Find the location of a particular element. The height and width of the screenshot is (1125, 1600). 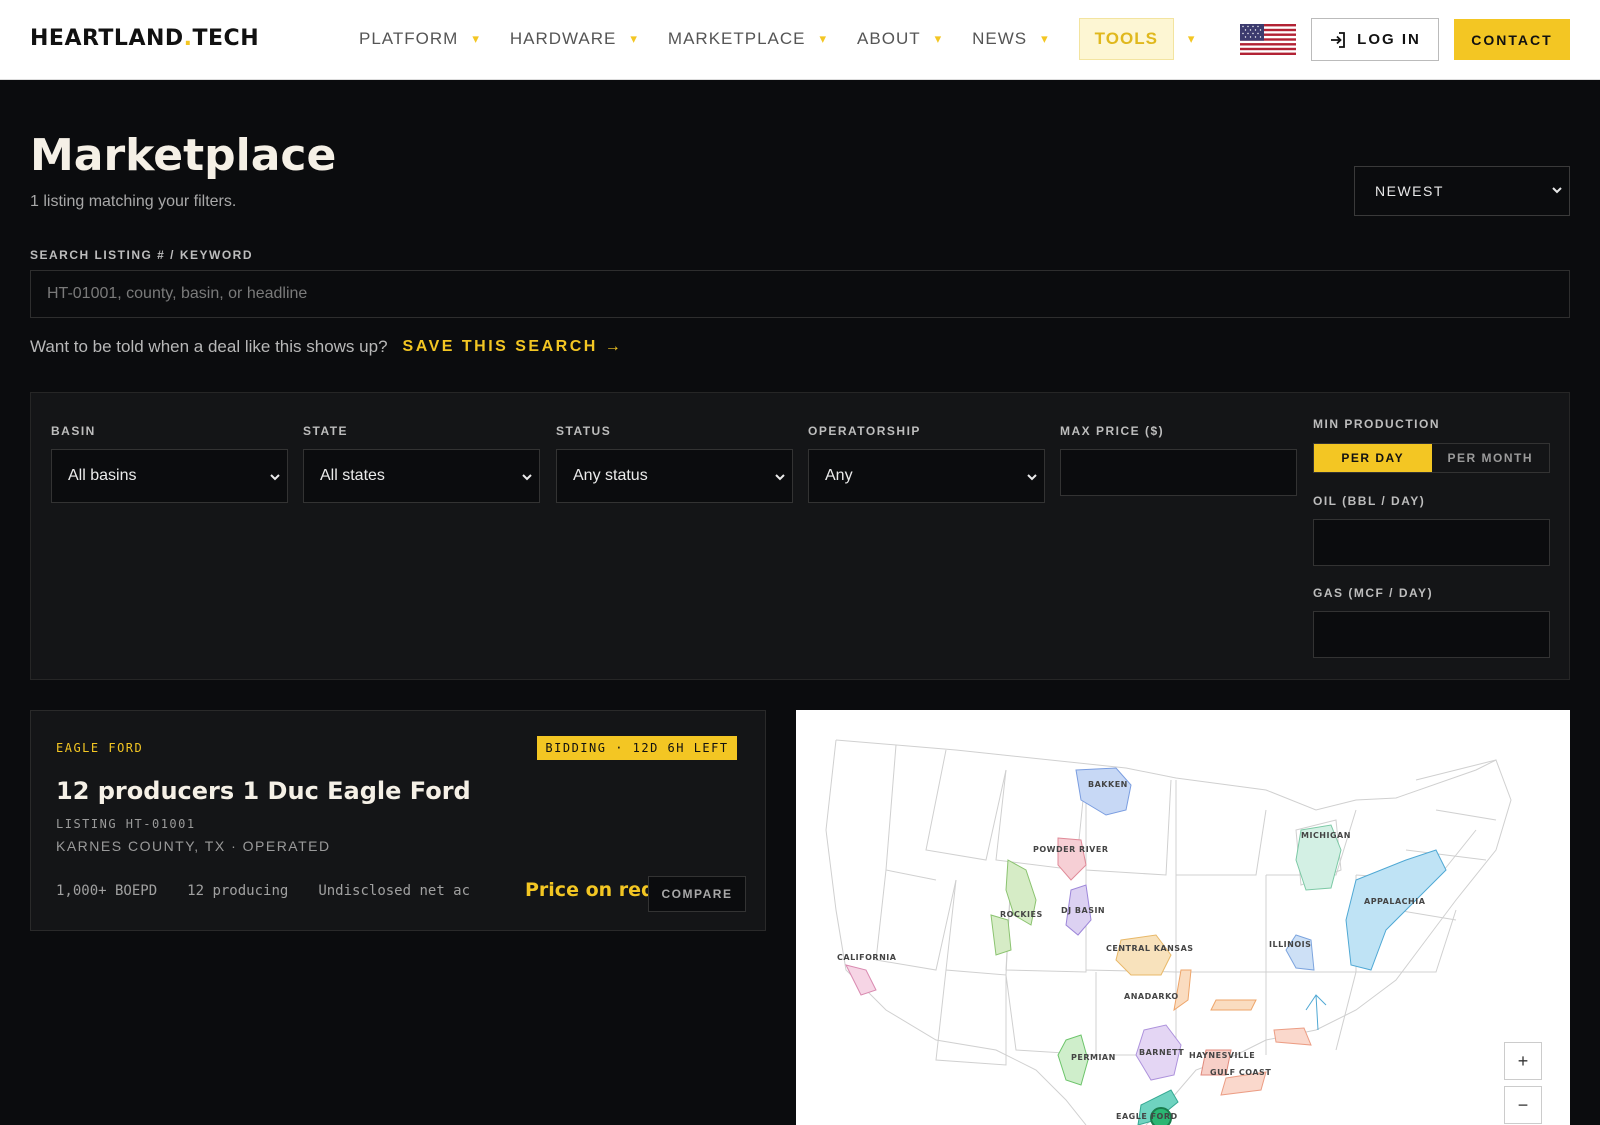

status-filter-label: STATUS is located at coordinates (584, 431).